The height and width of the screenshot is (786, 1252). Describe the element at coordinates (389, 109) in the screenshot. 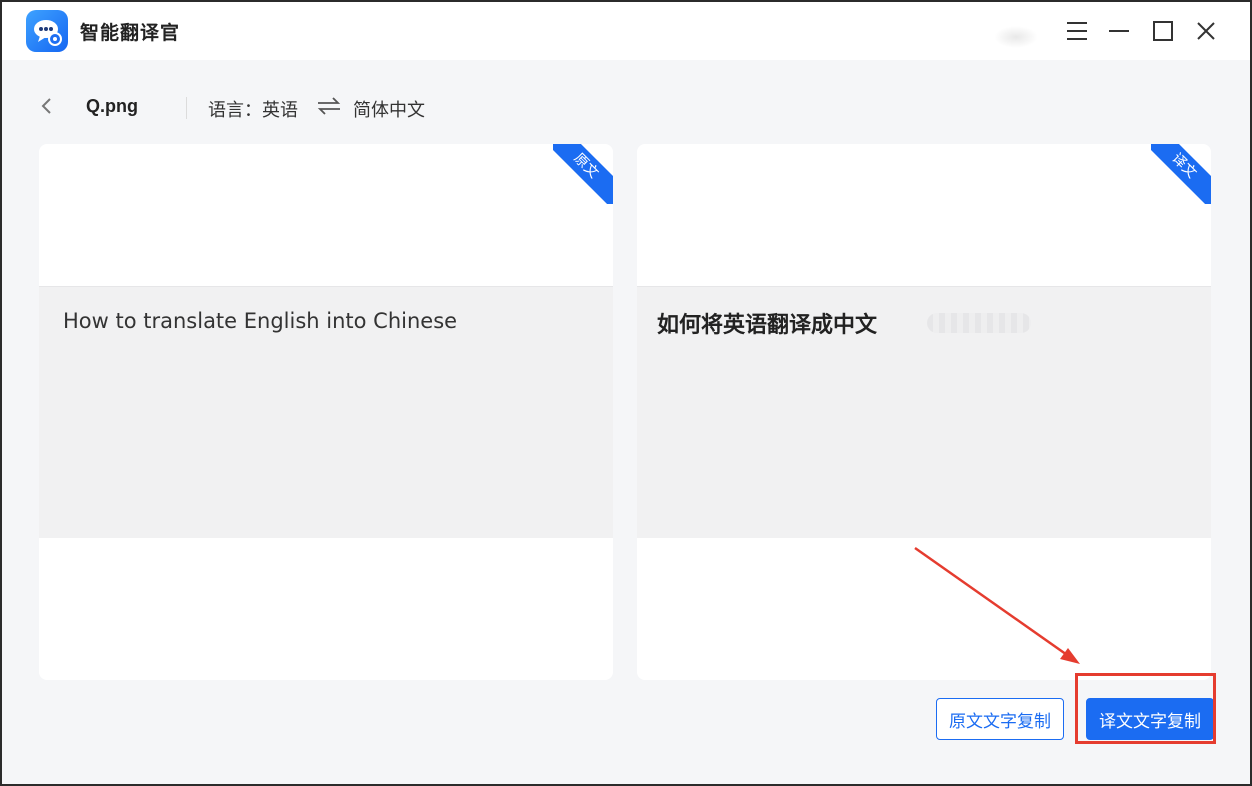

I see `target-language-select: 简体中文` at that location.